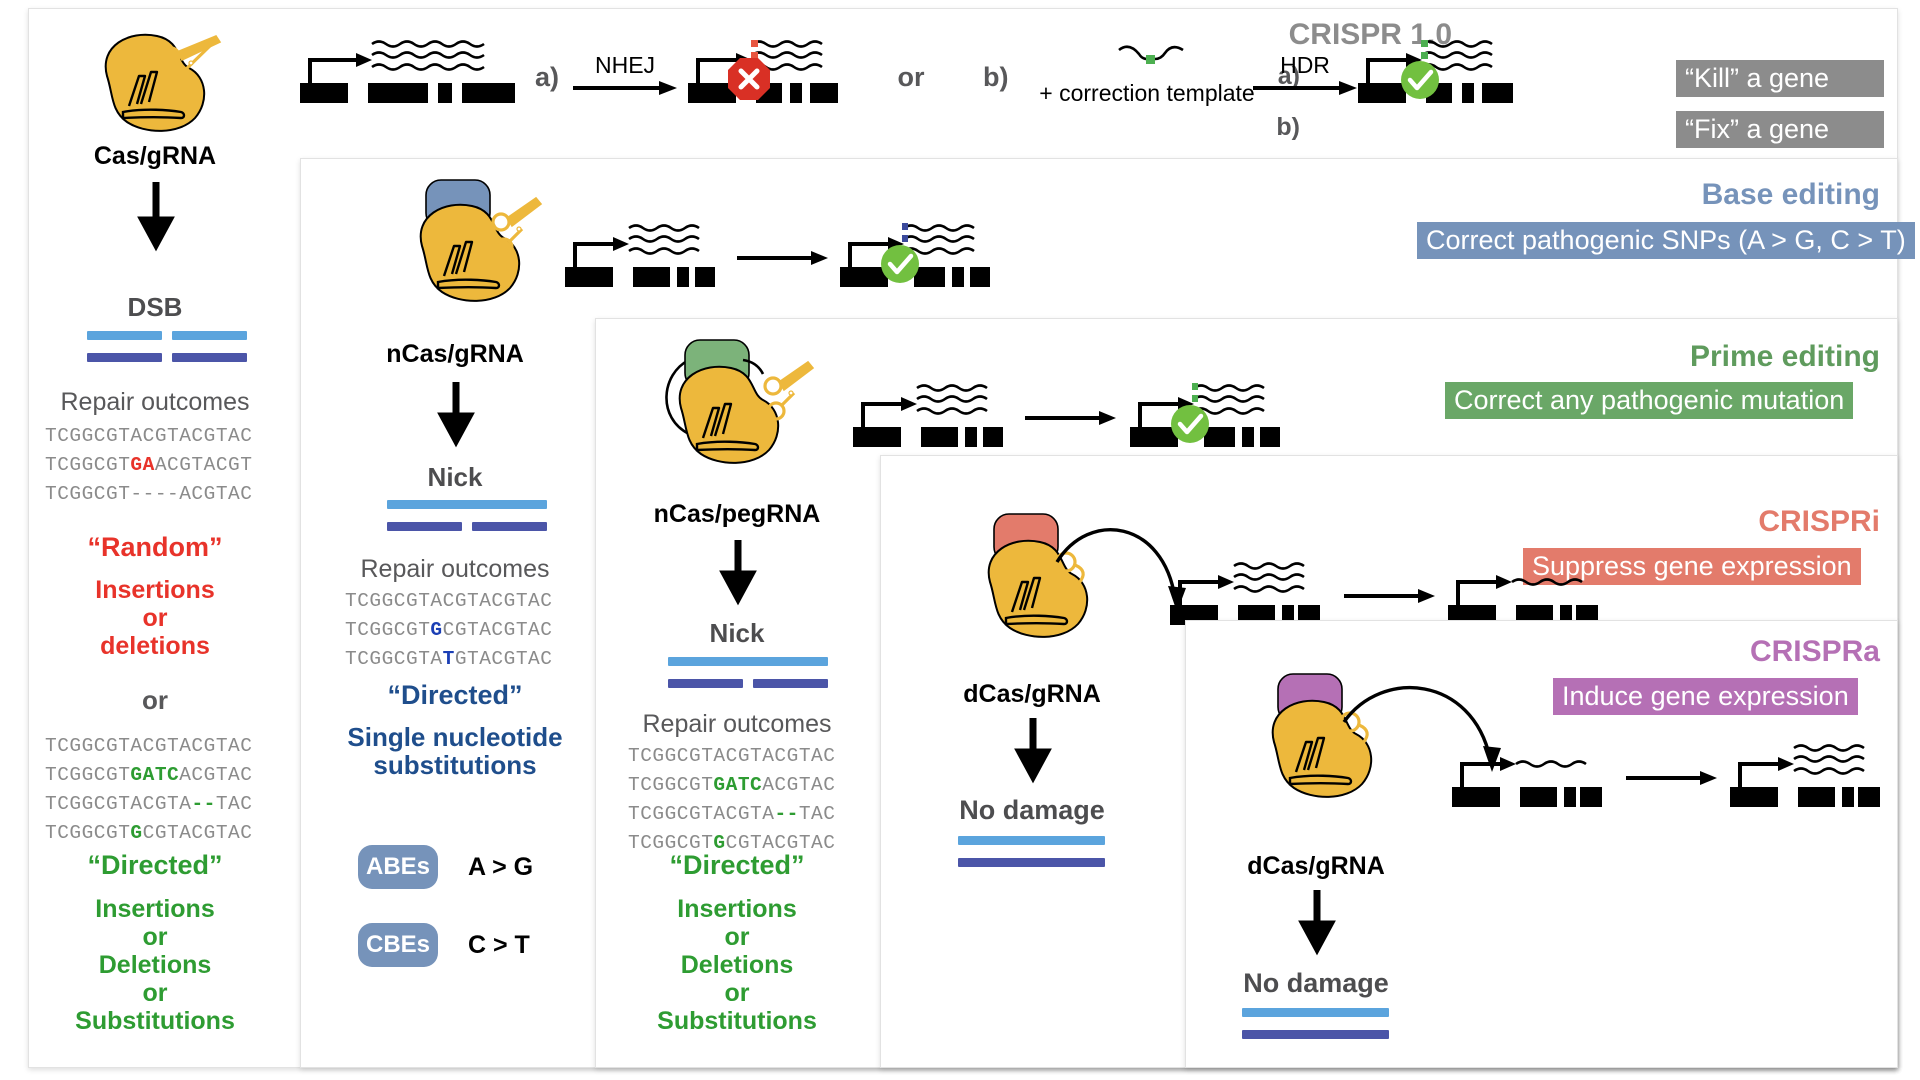  What do you see at coordinates (737, 865) in the screenshot?
I see `prime-directed-caption: “Directed”` at bounding box center [737, 865].